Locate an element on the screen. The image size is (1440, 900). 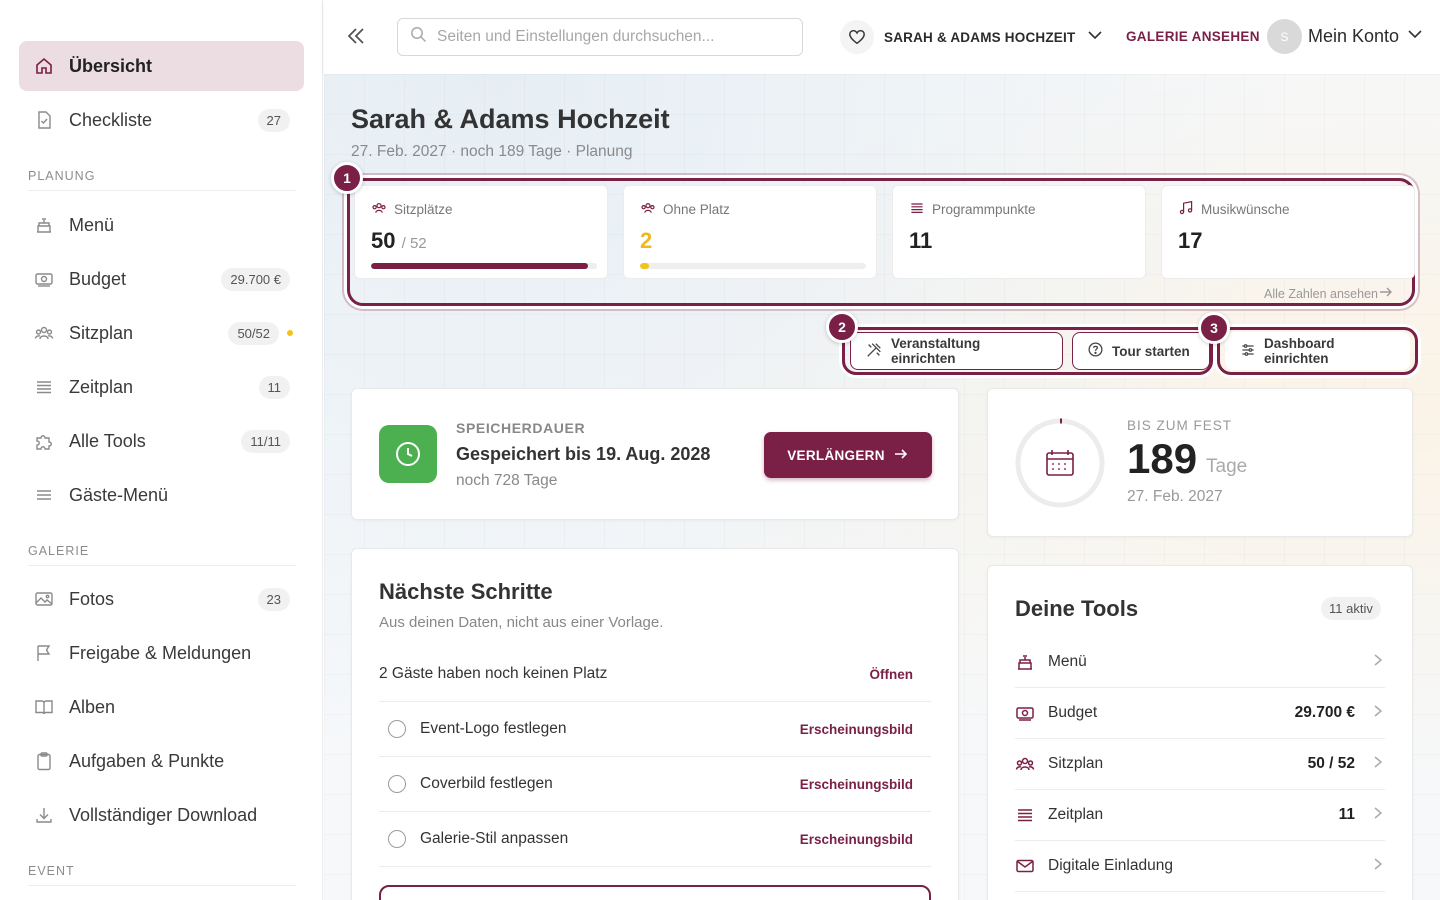
count-badge: 27 is located at coordinates (273, 120).